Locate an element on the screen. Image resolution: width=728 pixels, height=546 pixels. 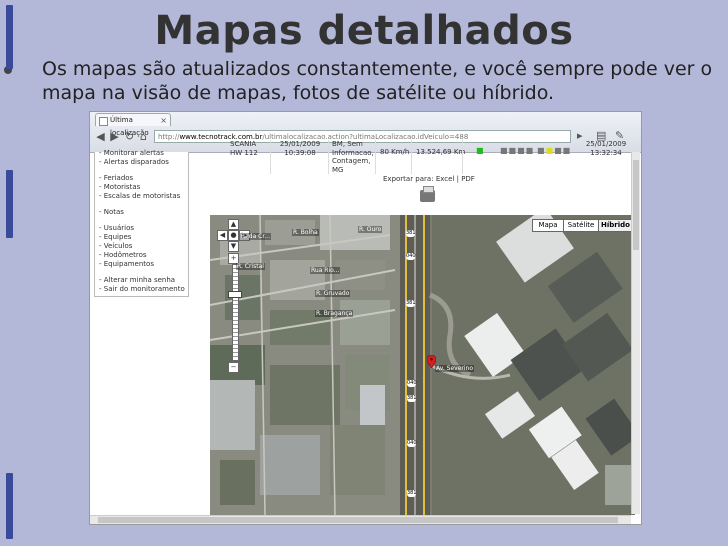
street-label: Av. Severino is located at coordinates (455, 368).